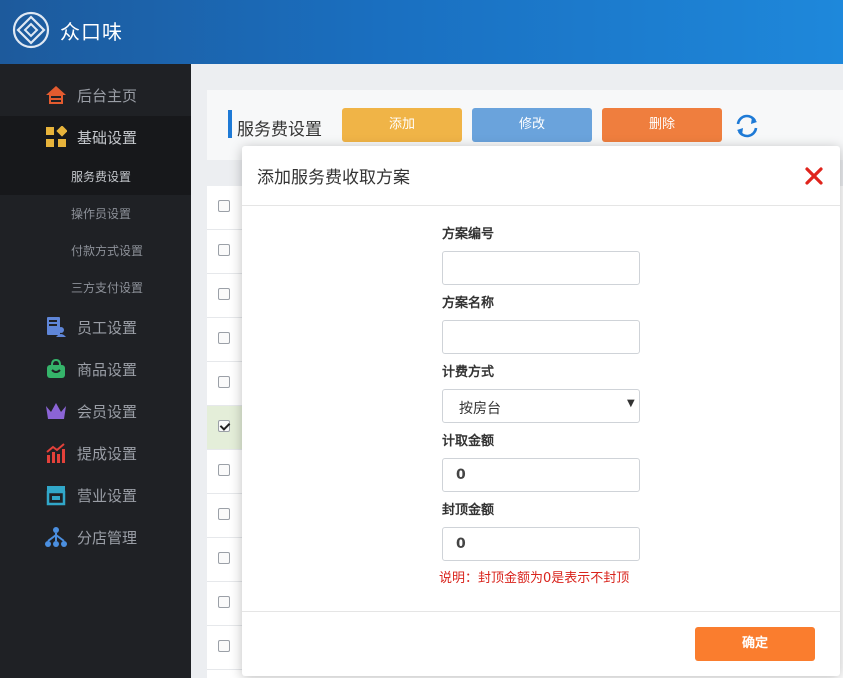 This screenshot has height=678, width=843. What do you see at coordinates (107, 328) in the screenshot?
I see `sidebar-item-label: 员工设置` at bounding box center [107, 328].